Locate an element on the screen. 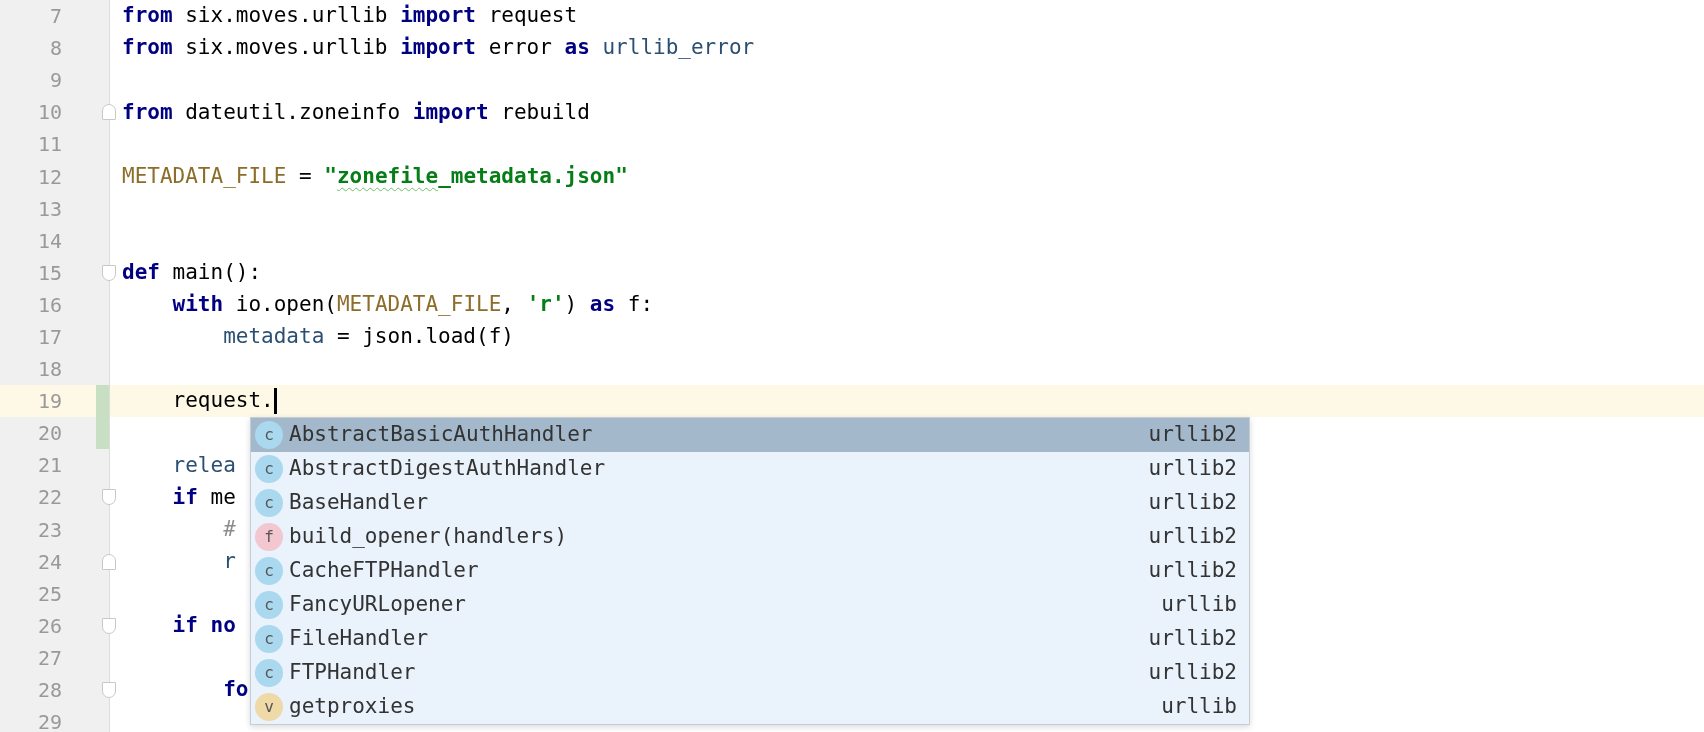  code-line: from six.moves.urllib import error as urllib_error is located at coordinates (438, 48).